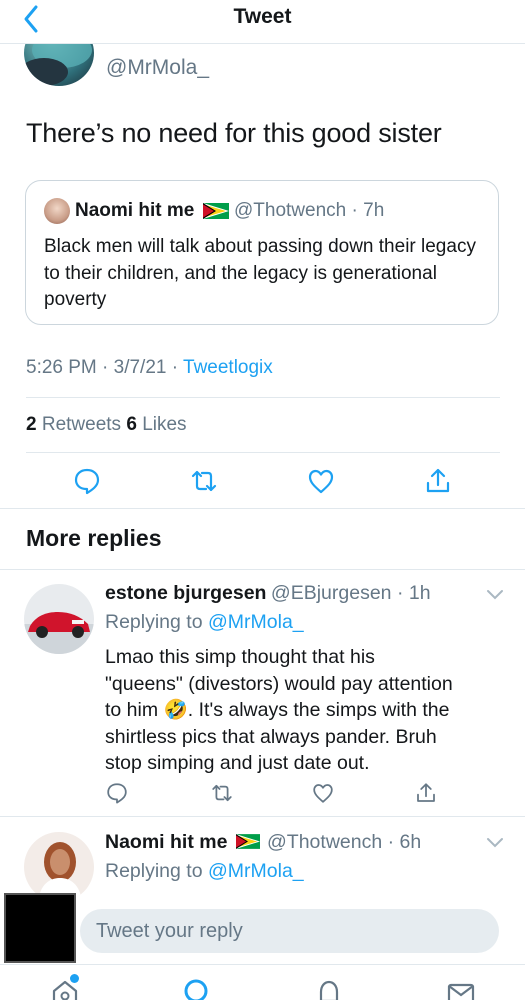 The height and width of the screenshot is (1000, 525). I want to click on nav-messages, so click(461, 988).